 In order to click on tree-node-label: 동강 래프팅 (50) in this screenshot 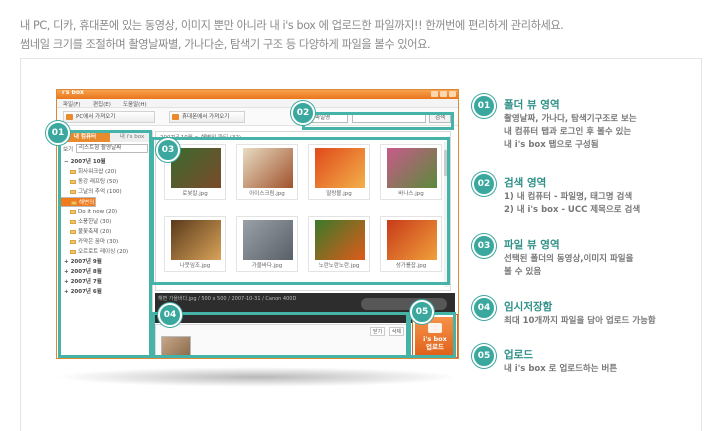, I will do `click(98, 182)`.